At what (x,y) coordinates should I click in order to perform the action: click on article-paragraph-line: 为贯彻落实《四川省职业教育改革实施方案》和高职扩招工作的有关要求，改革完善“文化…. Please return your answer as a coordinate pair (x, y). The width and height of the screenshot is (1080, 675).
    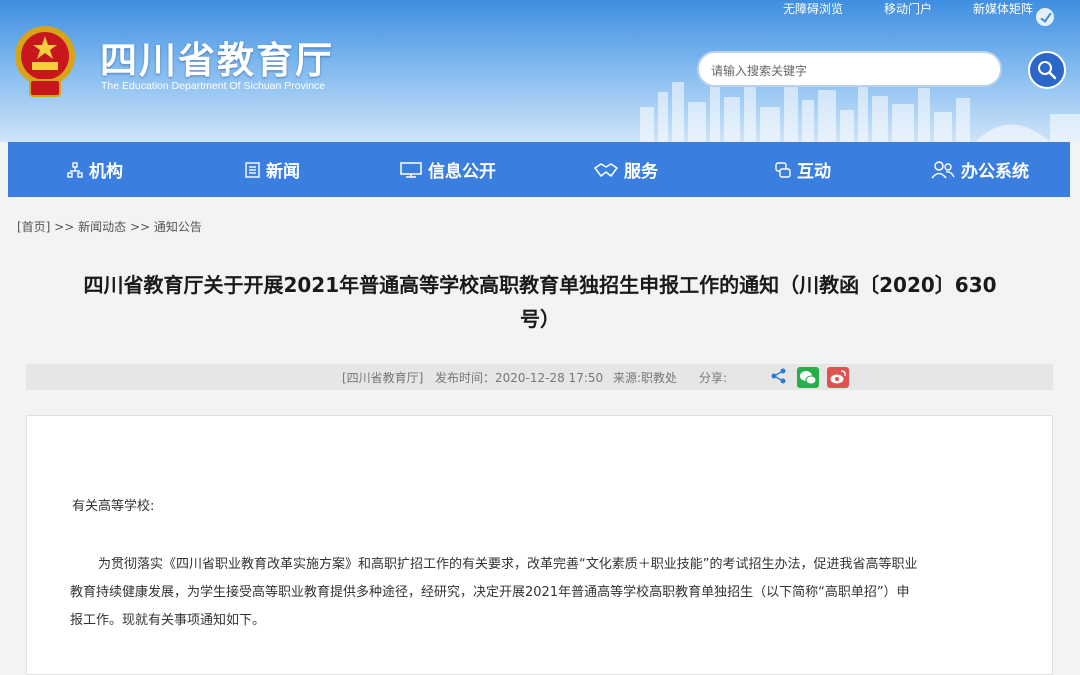
    Looking at the image, I should click on (508, 564).